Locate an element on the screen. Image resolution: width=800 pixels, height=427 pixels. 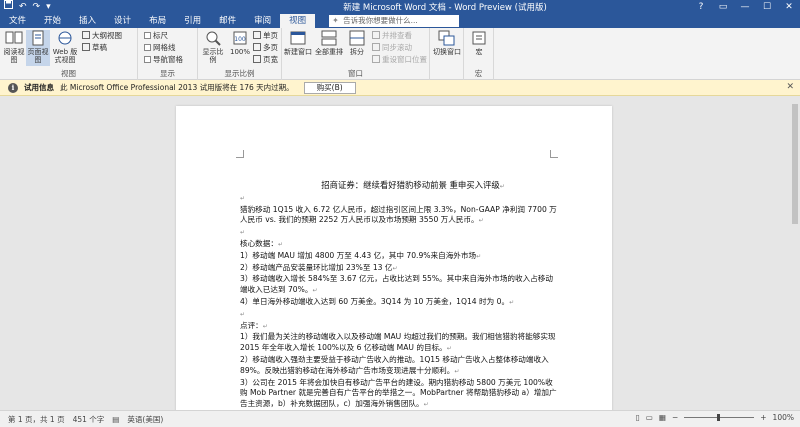
message-title: 试用信息 is located at coordinates (39, 87).